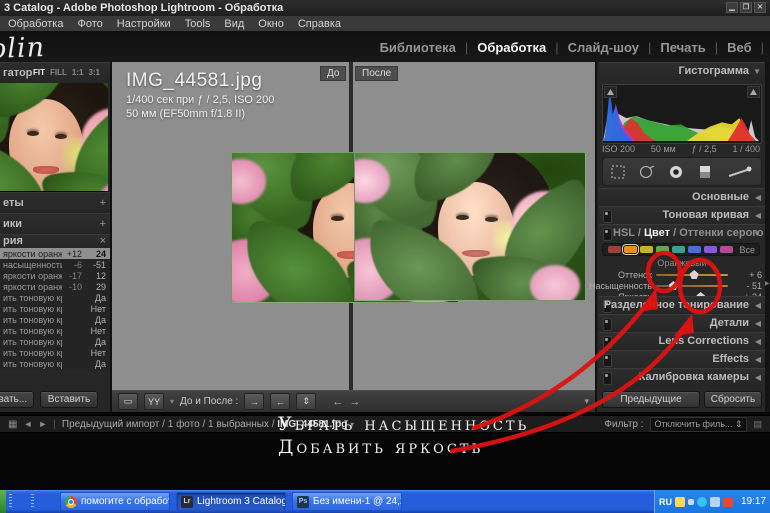 The height and width of the screenshot is (513, 770). What do you see at coordinates (55, 202) in the screenshot?
I see `presets-header: еты +` at bounding box center [55, 202].